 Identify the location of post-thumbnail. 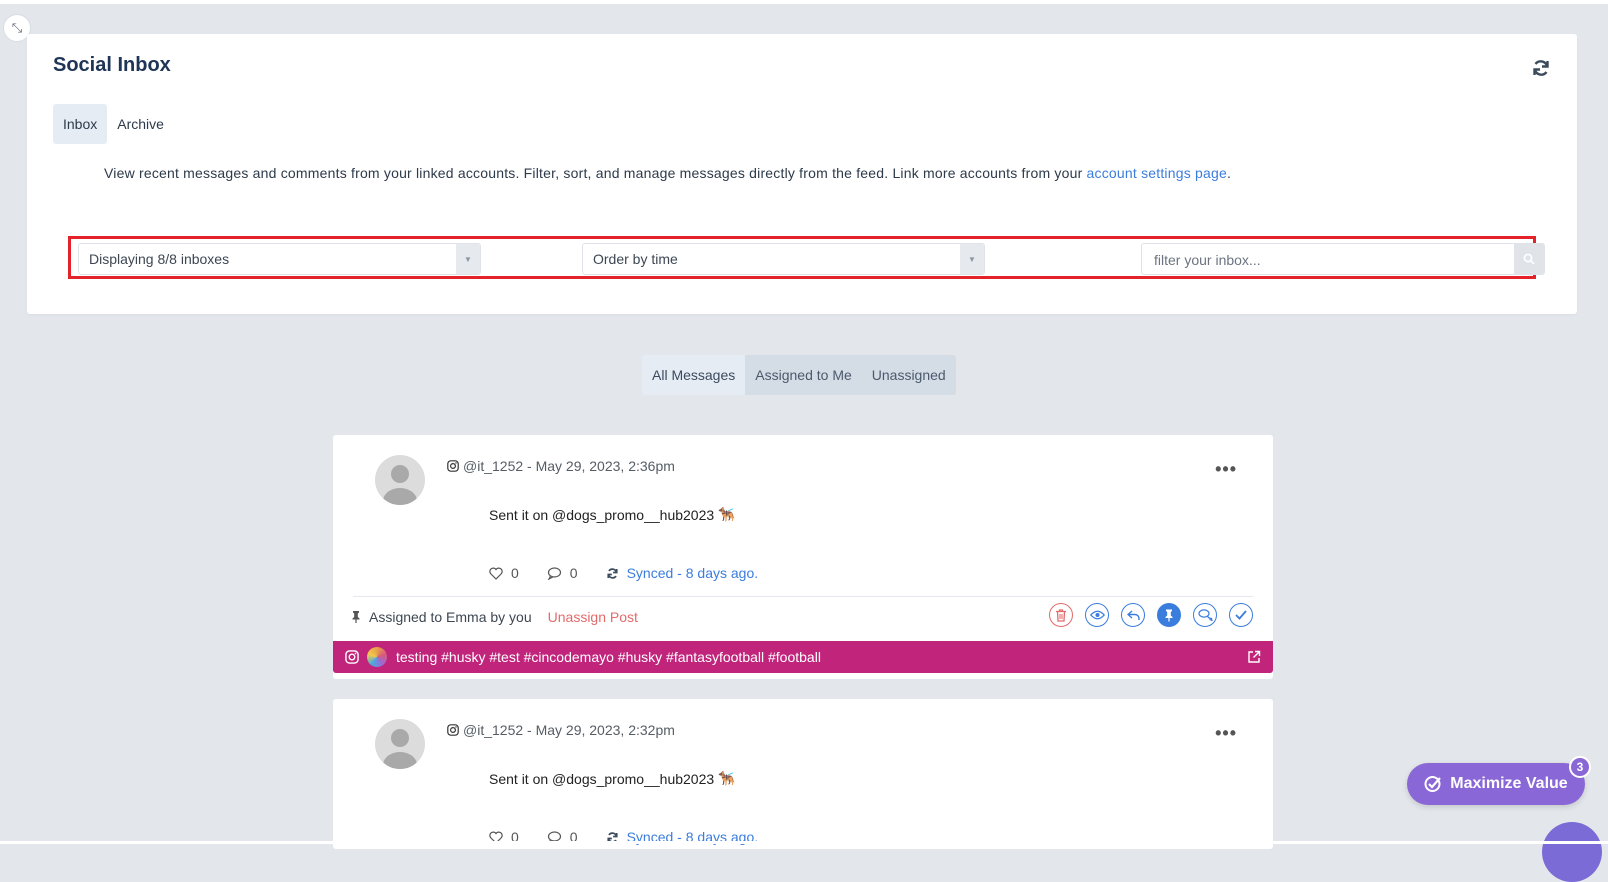
(377, 657).